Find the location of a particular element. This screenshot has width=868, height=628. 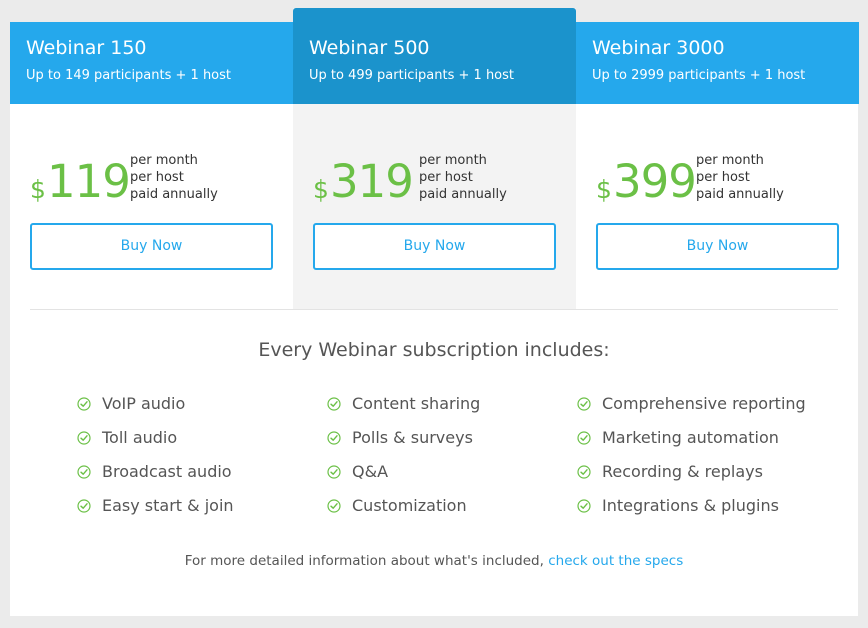

feature-label: Broadcast audio is located at coordinates (167, 471).